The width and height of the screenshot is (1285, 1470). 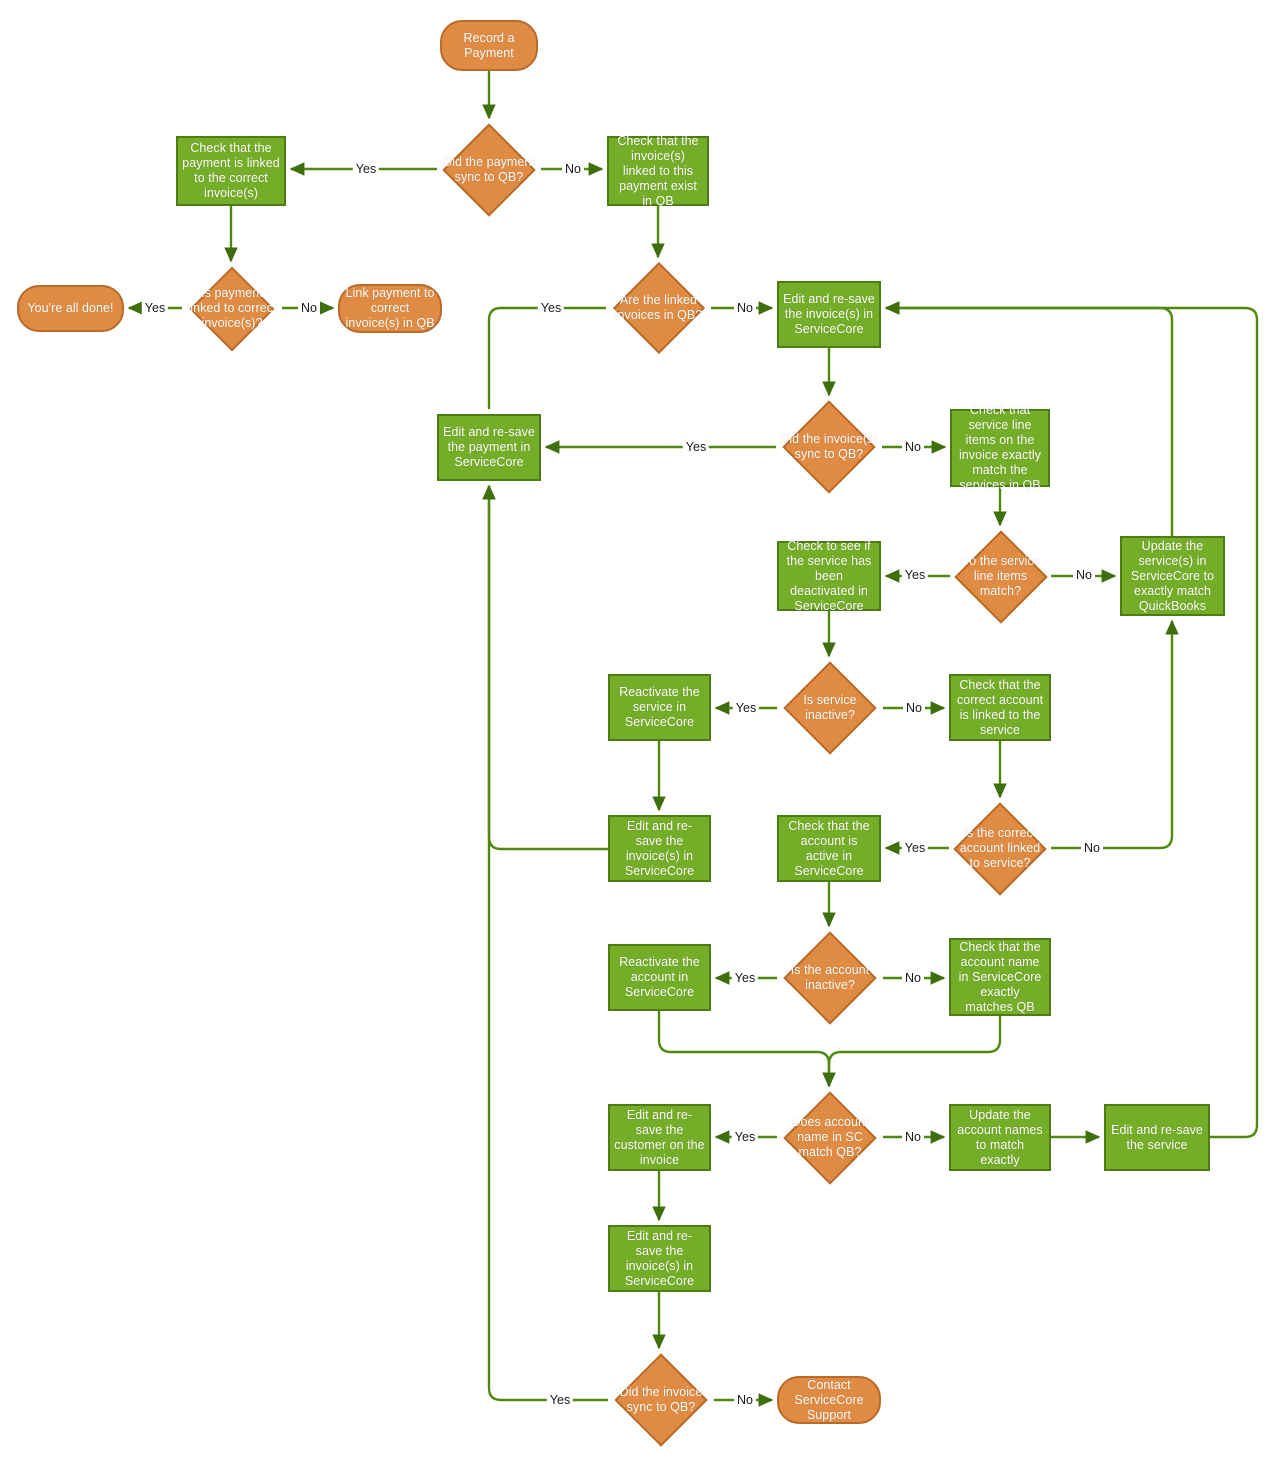 I want to click on flow-node-label: Did the payment sync to QB?, so click(x=489, y=169).